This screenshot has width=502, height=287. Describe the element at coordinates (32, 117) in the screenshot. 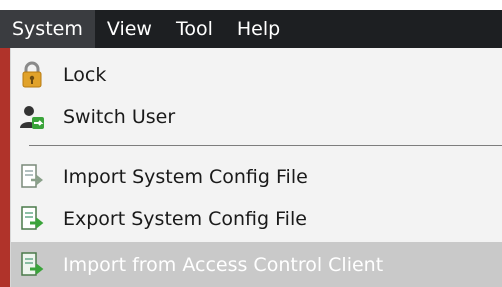

I see `switch-user-icon` at that location.